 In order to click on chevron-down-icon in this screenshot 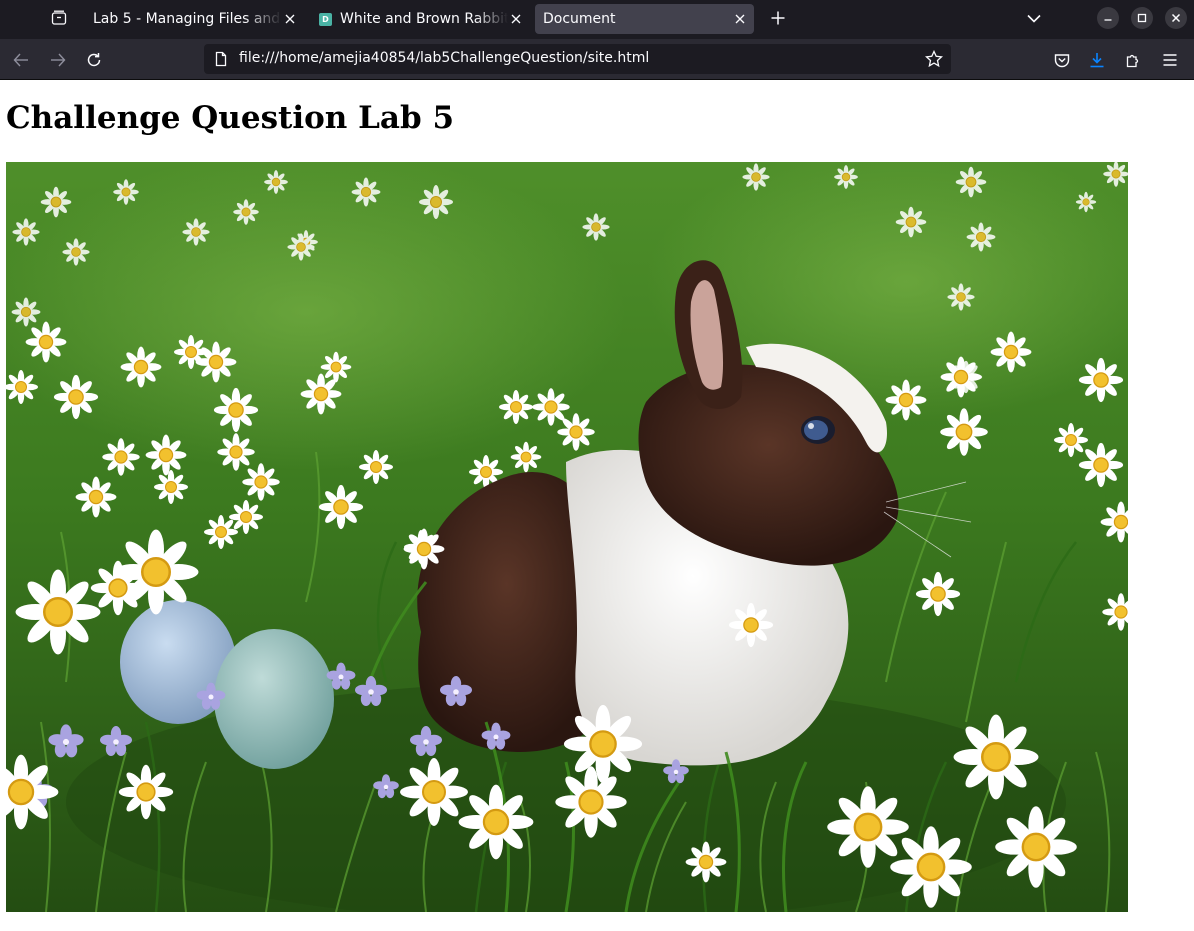, I will do `click(1034, 18)`.